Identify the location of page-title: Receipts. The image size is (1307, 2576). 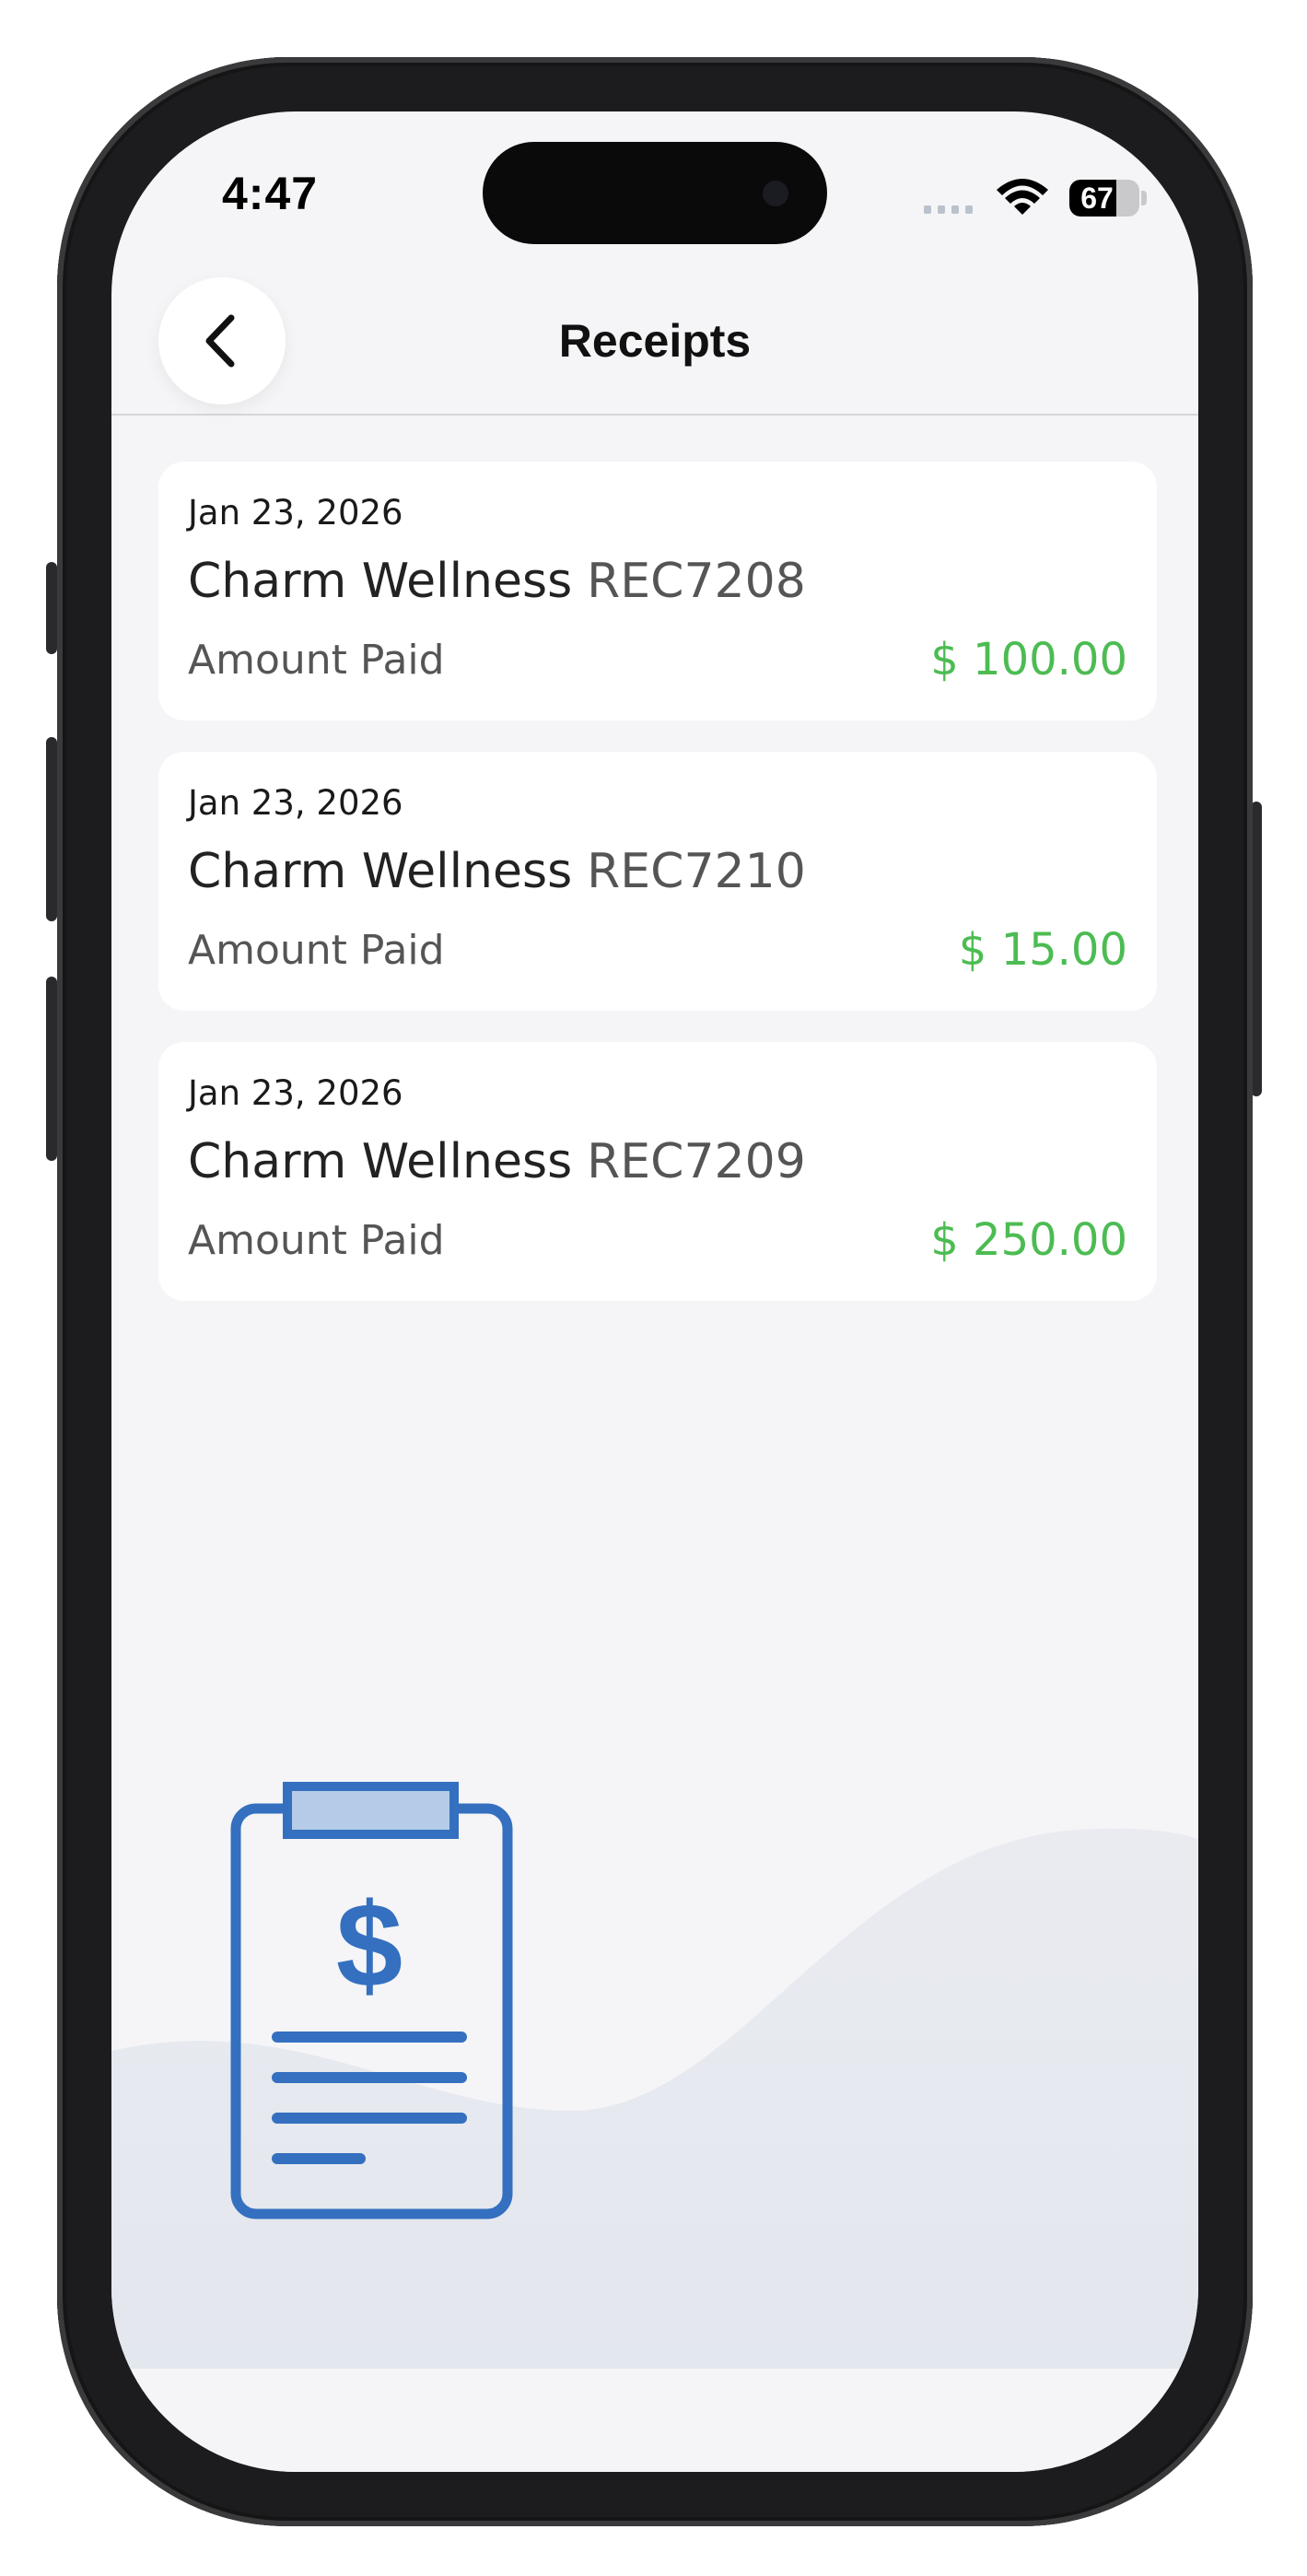
(655, 341).